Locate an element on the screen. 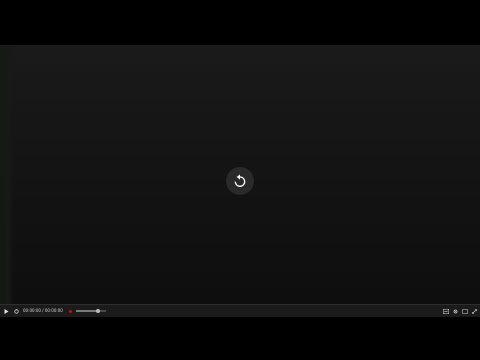 This screenshot has width=480, height=360. restart-button is located at coordinates (16, 311).